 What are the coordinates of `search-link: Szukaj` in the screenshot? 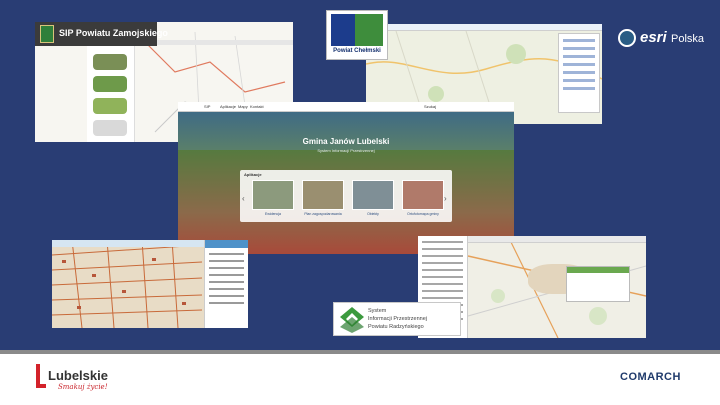 It's located at (430, 106).